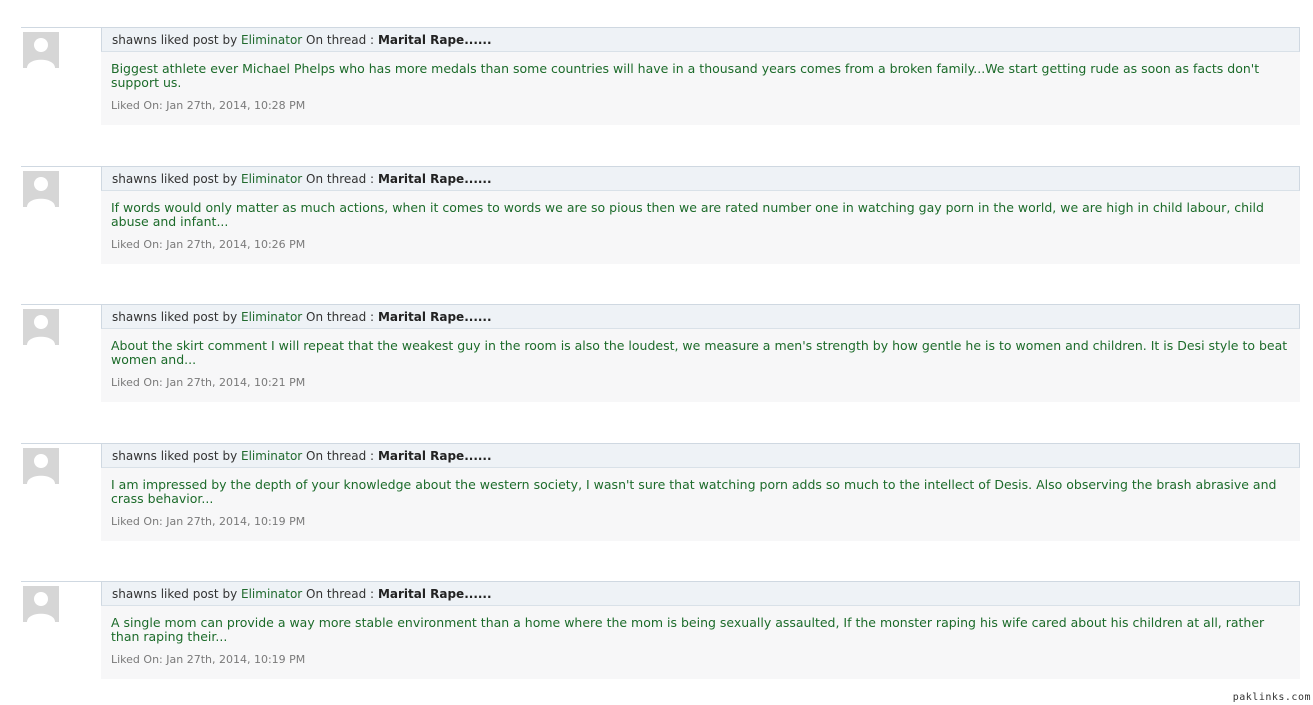 This screenshot has height=705, width=1313. Describe the element at coordinates (700, 101) in the screenshot. I see `liked-on-line: Liked On: Jan 27th, 2014, 10:28 PM` at that location.